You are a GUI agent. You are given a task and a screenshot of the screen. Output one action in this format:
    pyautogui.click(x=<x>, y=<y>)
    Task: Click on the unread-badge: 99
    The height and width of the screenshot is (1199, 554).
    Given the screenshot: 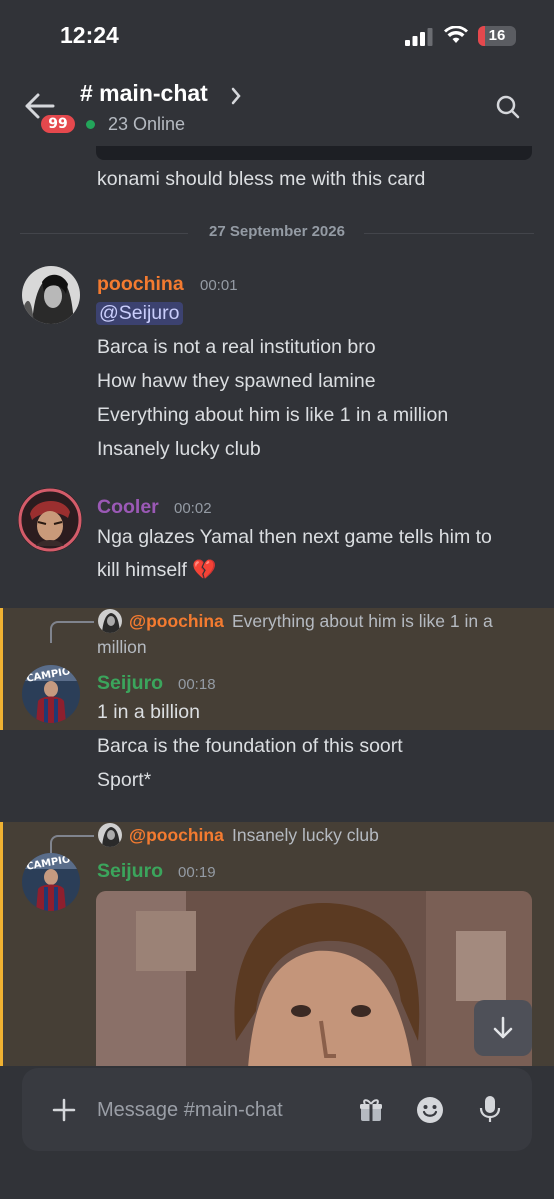 What is the action you would take?
    pyautogui.click(x=58, y=124)
    